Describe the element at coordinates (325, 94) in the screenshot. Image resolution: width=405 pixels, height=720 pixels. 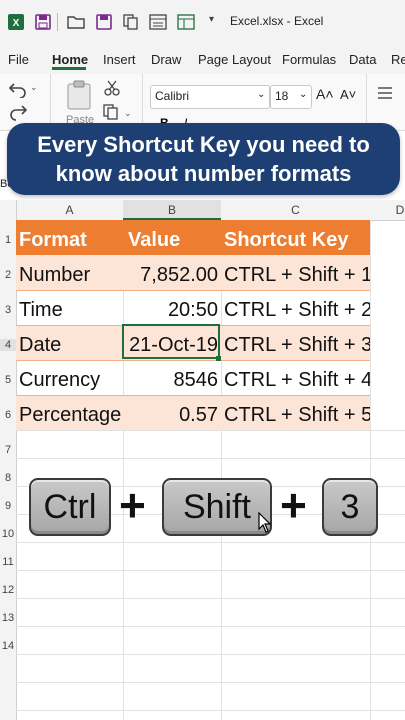
I see `grow-font-button: A˄` at that location.